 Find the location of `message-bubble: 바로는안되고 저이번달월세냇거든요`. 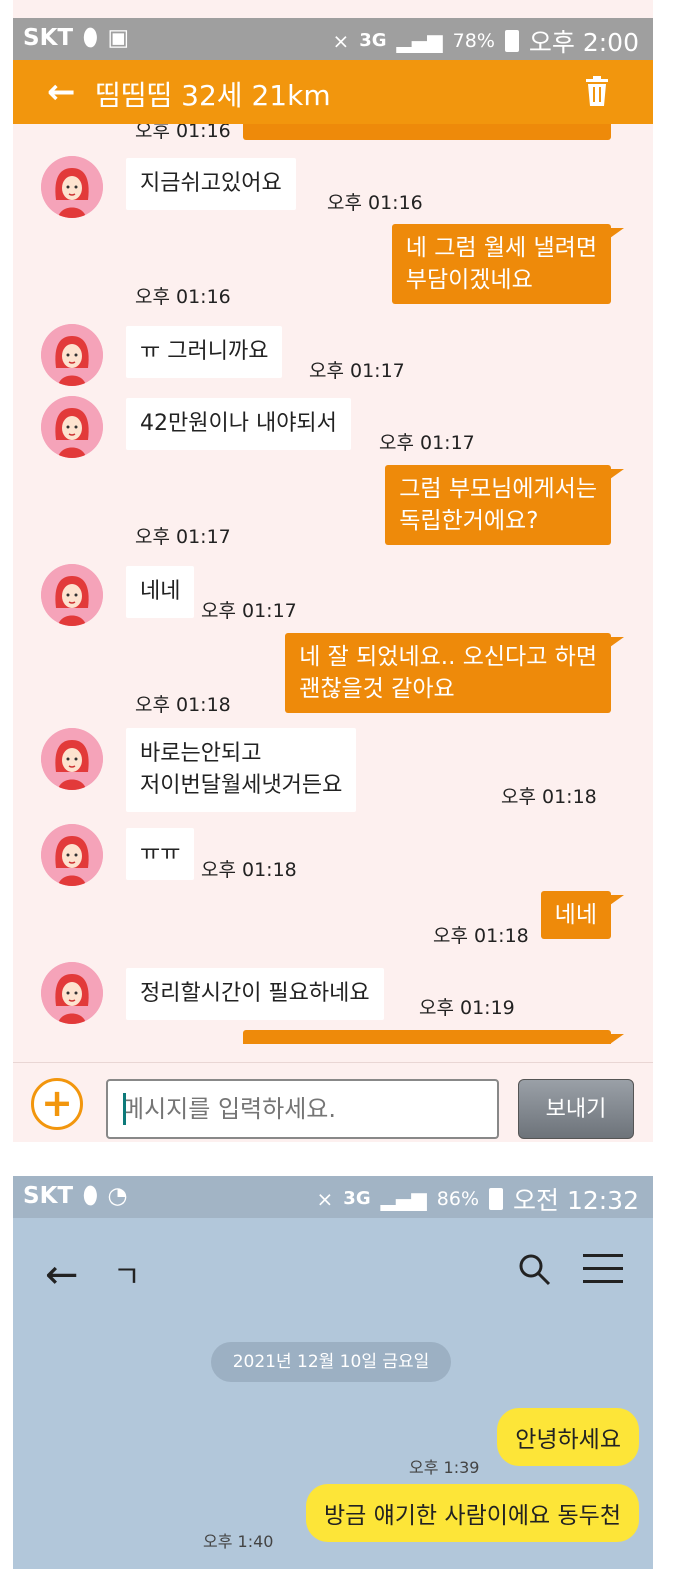

message-bubble: 바로는안되고 저이번달월세냇거든요 is located at coordinates (241, 770).